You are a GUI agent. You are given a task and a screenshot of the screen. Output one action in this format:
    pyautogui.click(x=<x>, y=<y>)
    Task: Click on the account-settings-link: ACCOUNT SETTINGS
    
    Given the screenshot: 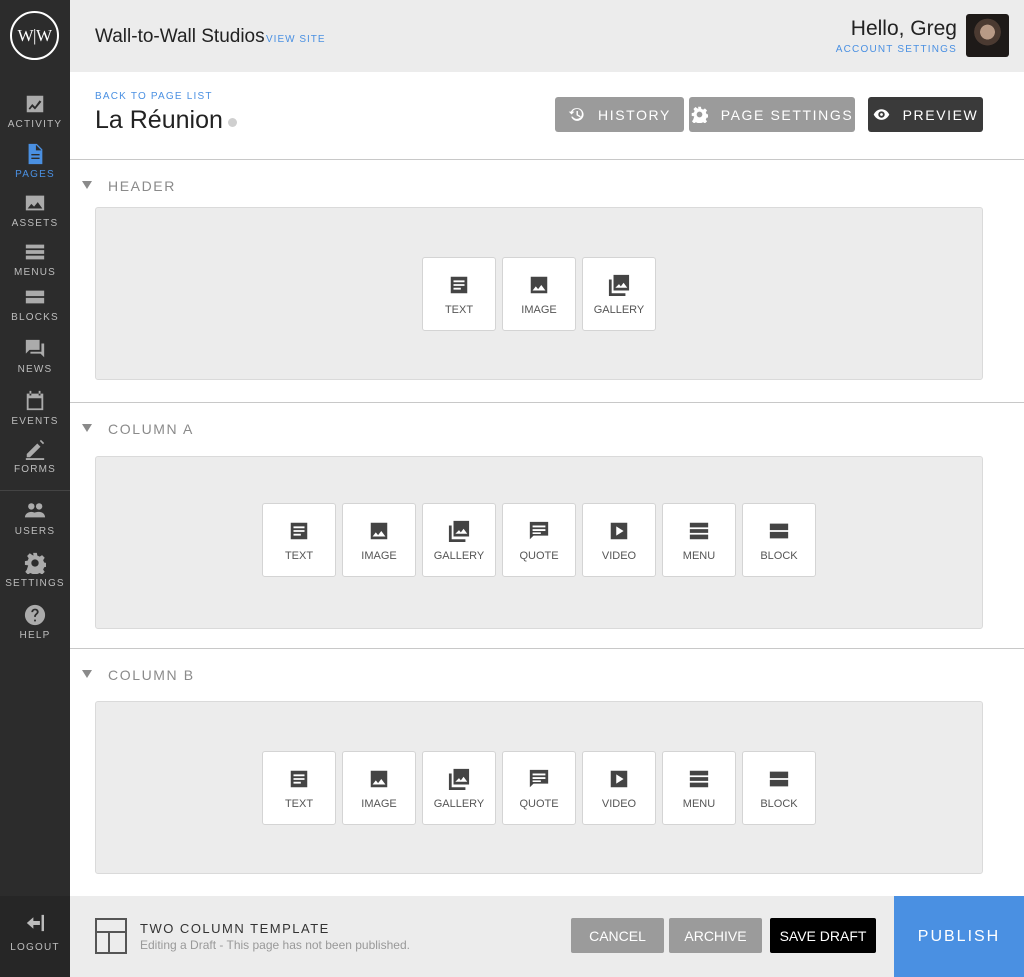 What is the action you would take?
    pyautogui.click(x=896, y=49)
    